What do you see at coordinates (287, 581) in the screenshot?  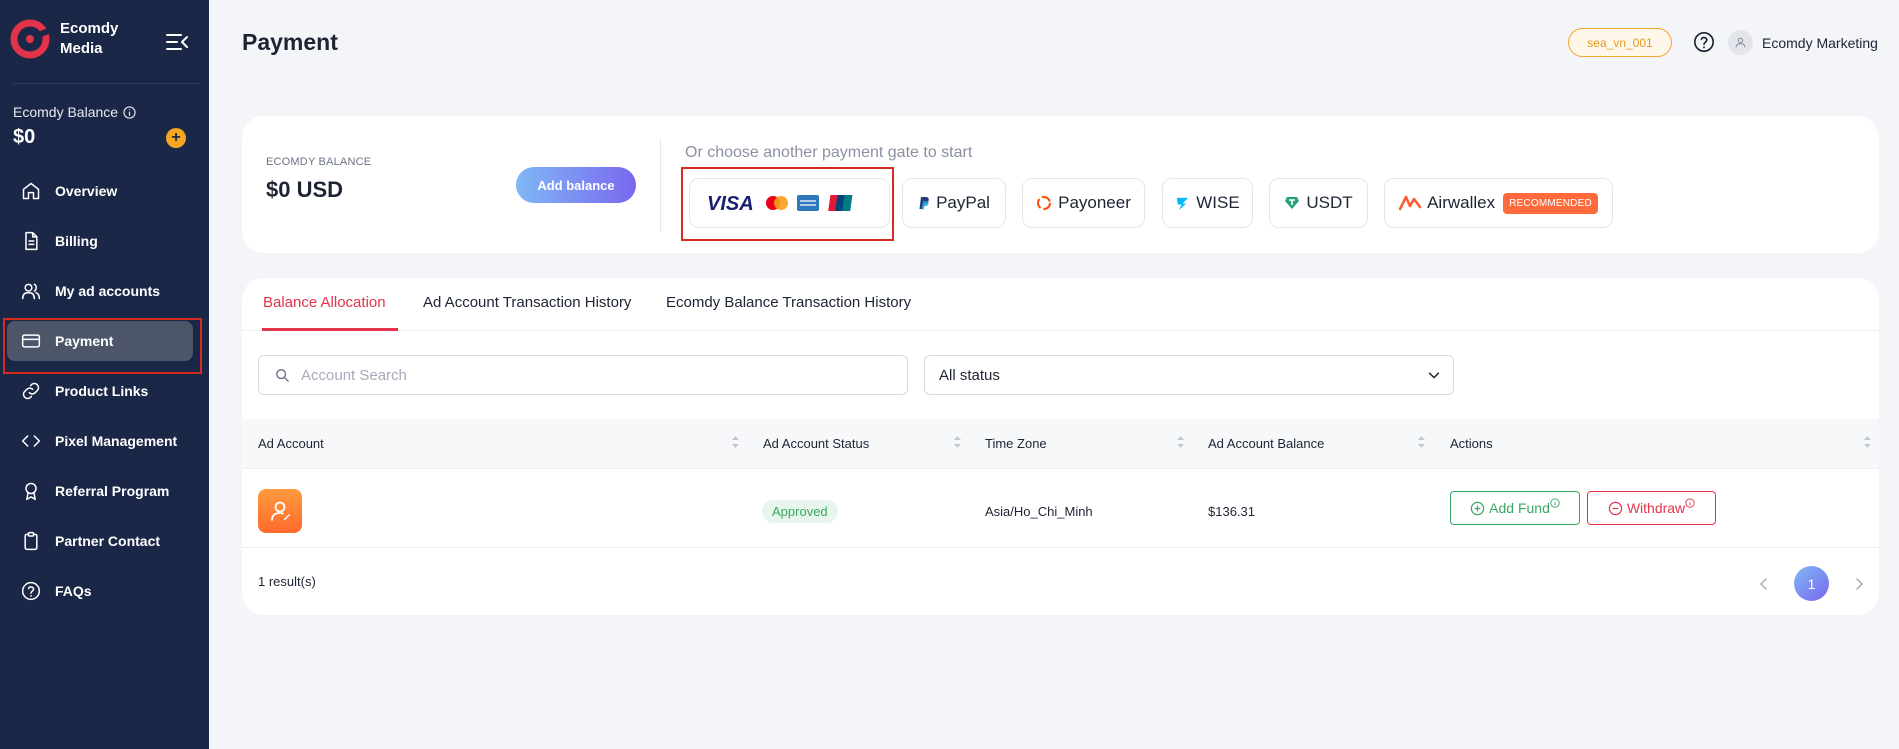 I see `results-count: 1 result(s)` at bounding box center [287, 581].